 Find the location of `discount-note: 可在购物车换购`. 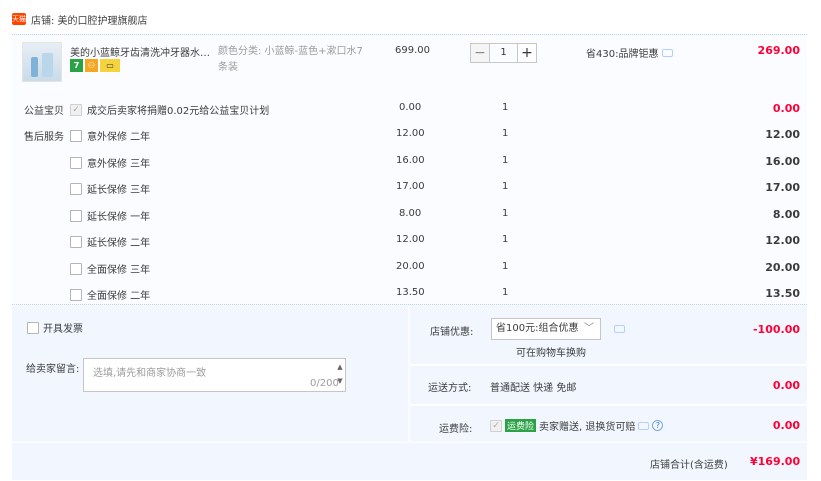

discount-note: 可在购物车换购 is located at coordinates (551, 353).